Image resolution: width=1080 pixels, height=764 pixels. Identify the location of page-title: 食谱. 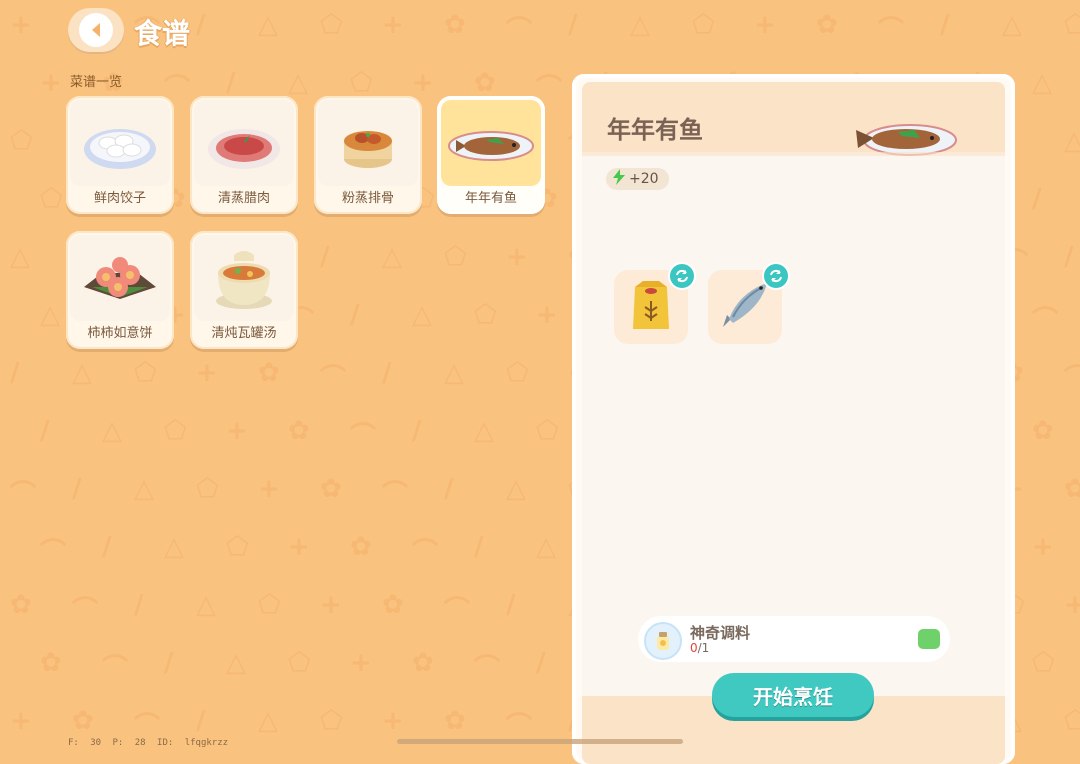
(162, 33).